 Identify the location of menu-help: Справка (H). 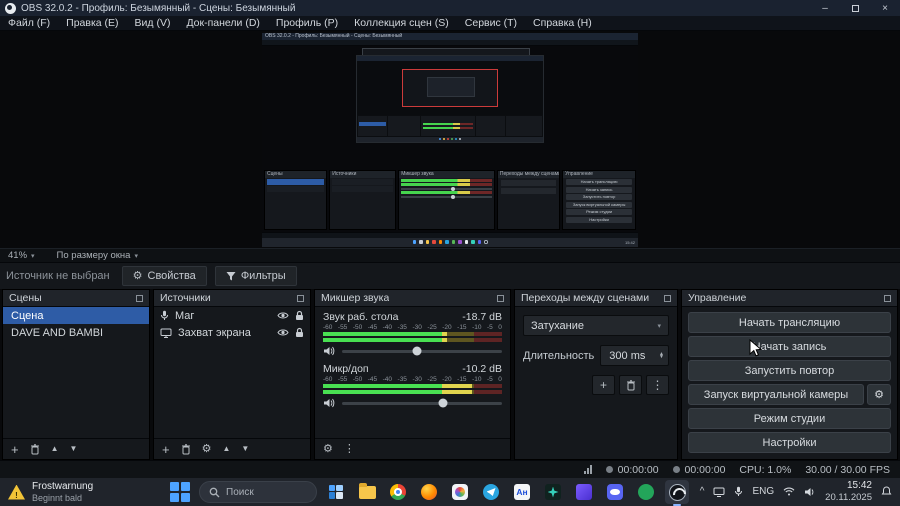
(562, 23).